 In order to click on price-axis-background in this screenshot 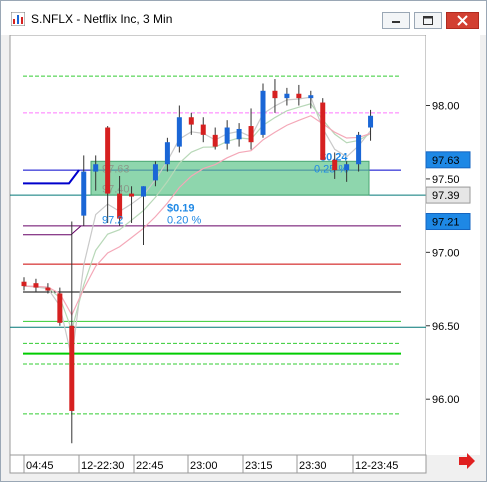, I will do `click(453, 245)`.